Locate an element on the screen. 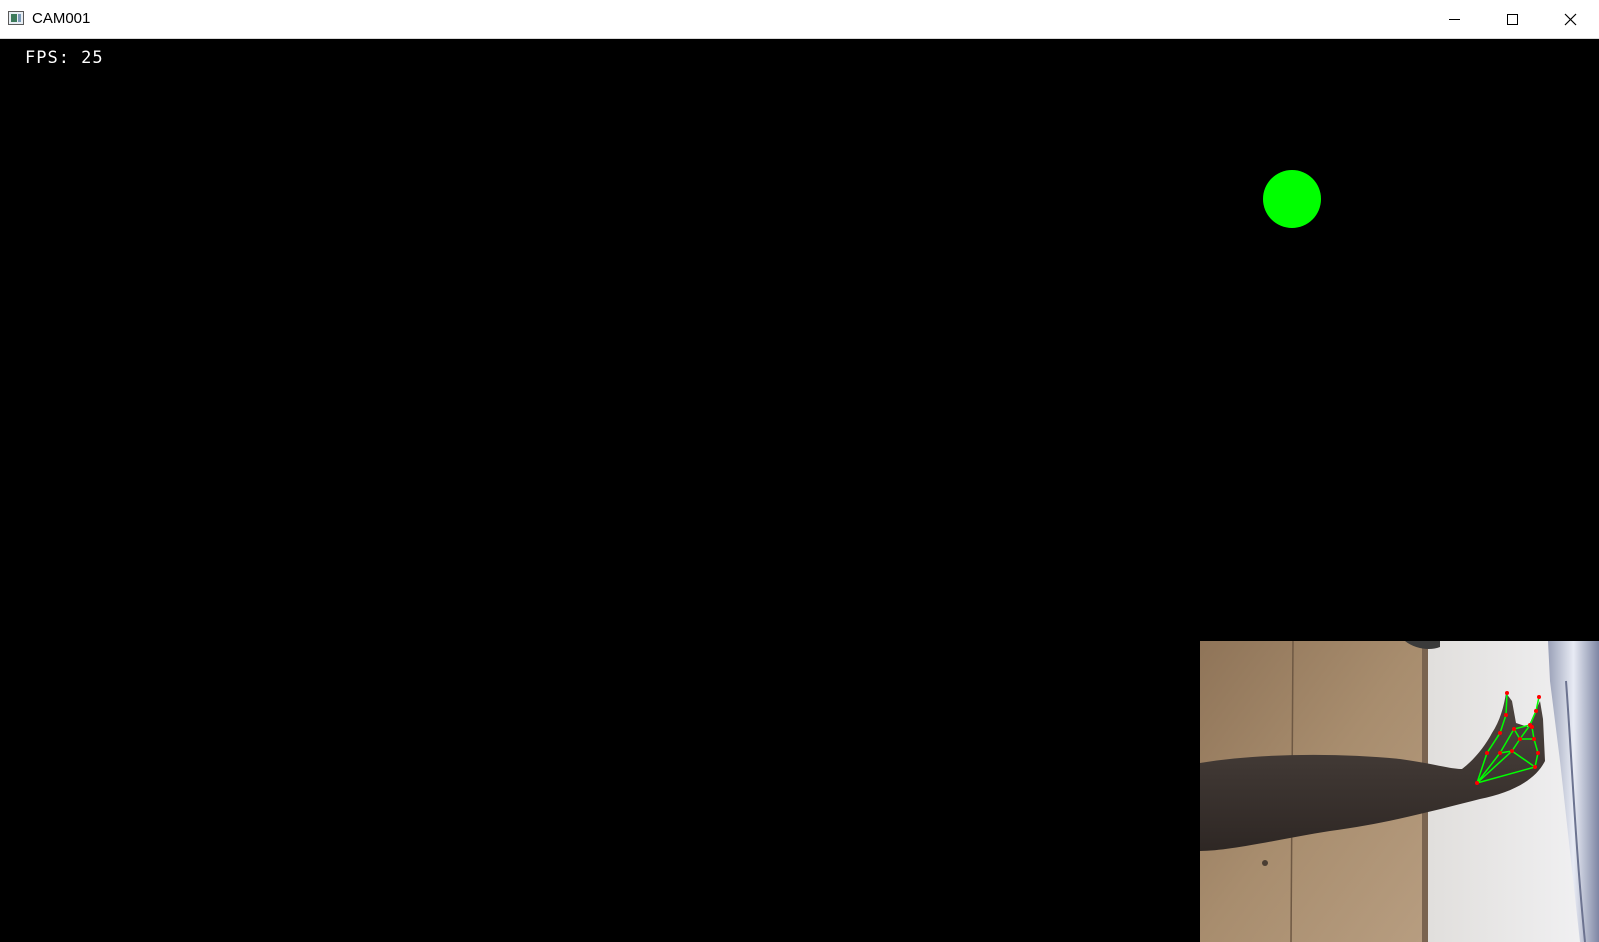 The image size is (1599, 942). webcam-preview-image is located at coordinates (1399, 791).